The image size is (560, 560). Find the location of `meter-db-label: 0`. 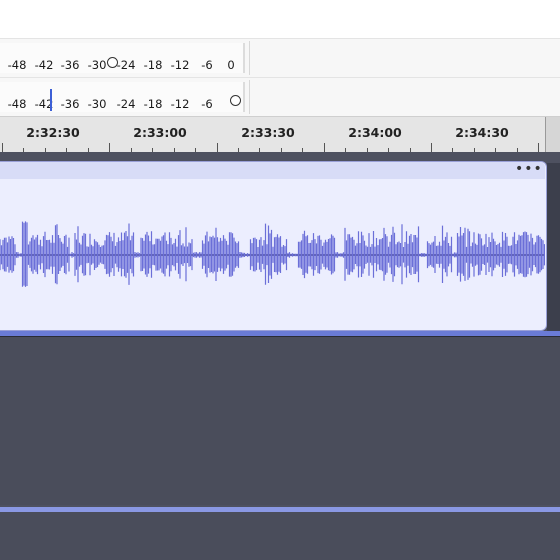

meter-db-label: 0 is located at coordinates (231, 65).